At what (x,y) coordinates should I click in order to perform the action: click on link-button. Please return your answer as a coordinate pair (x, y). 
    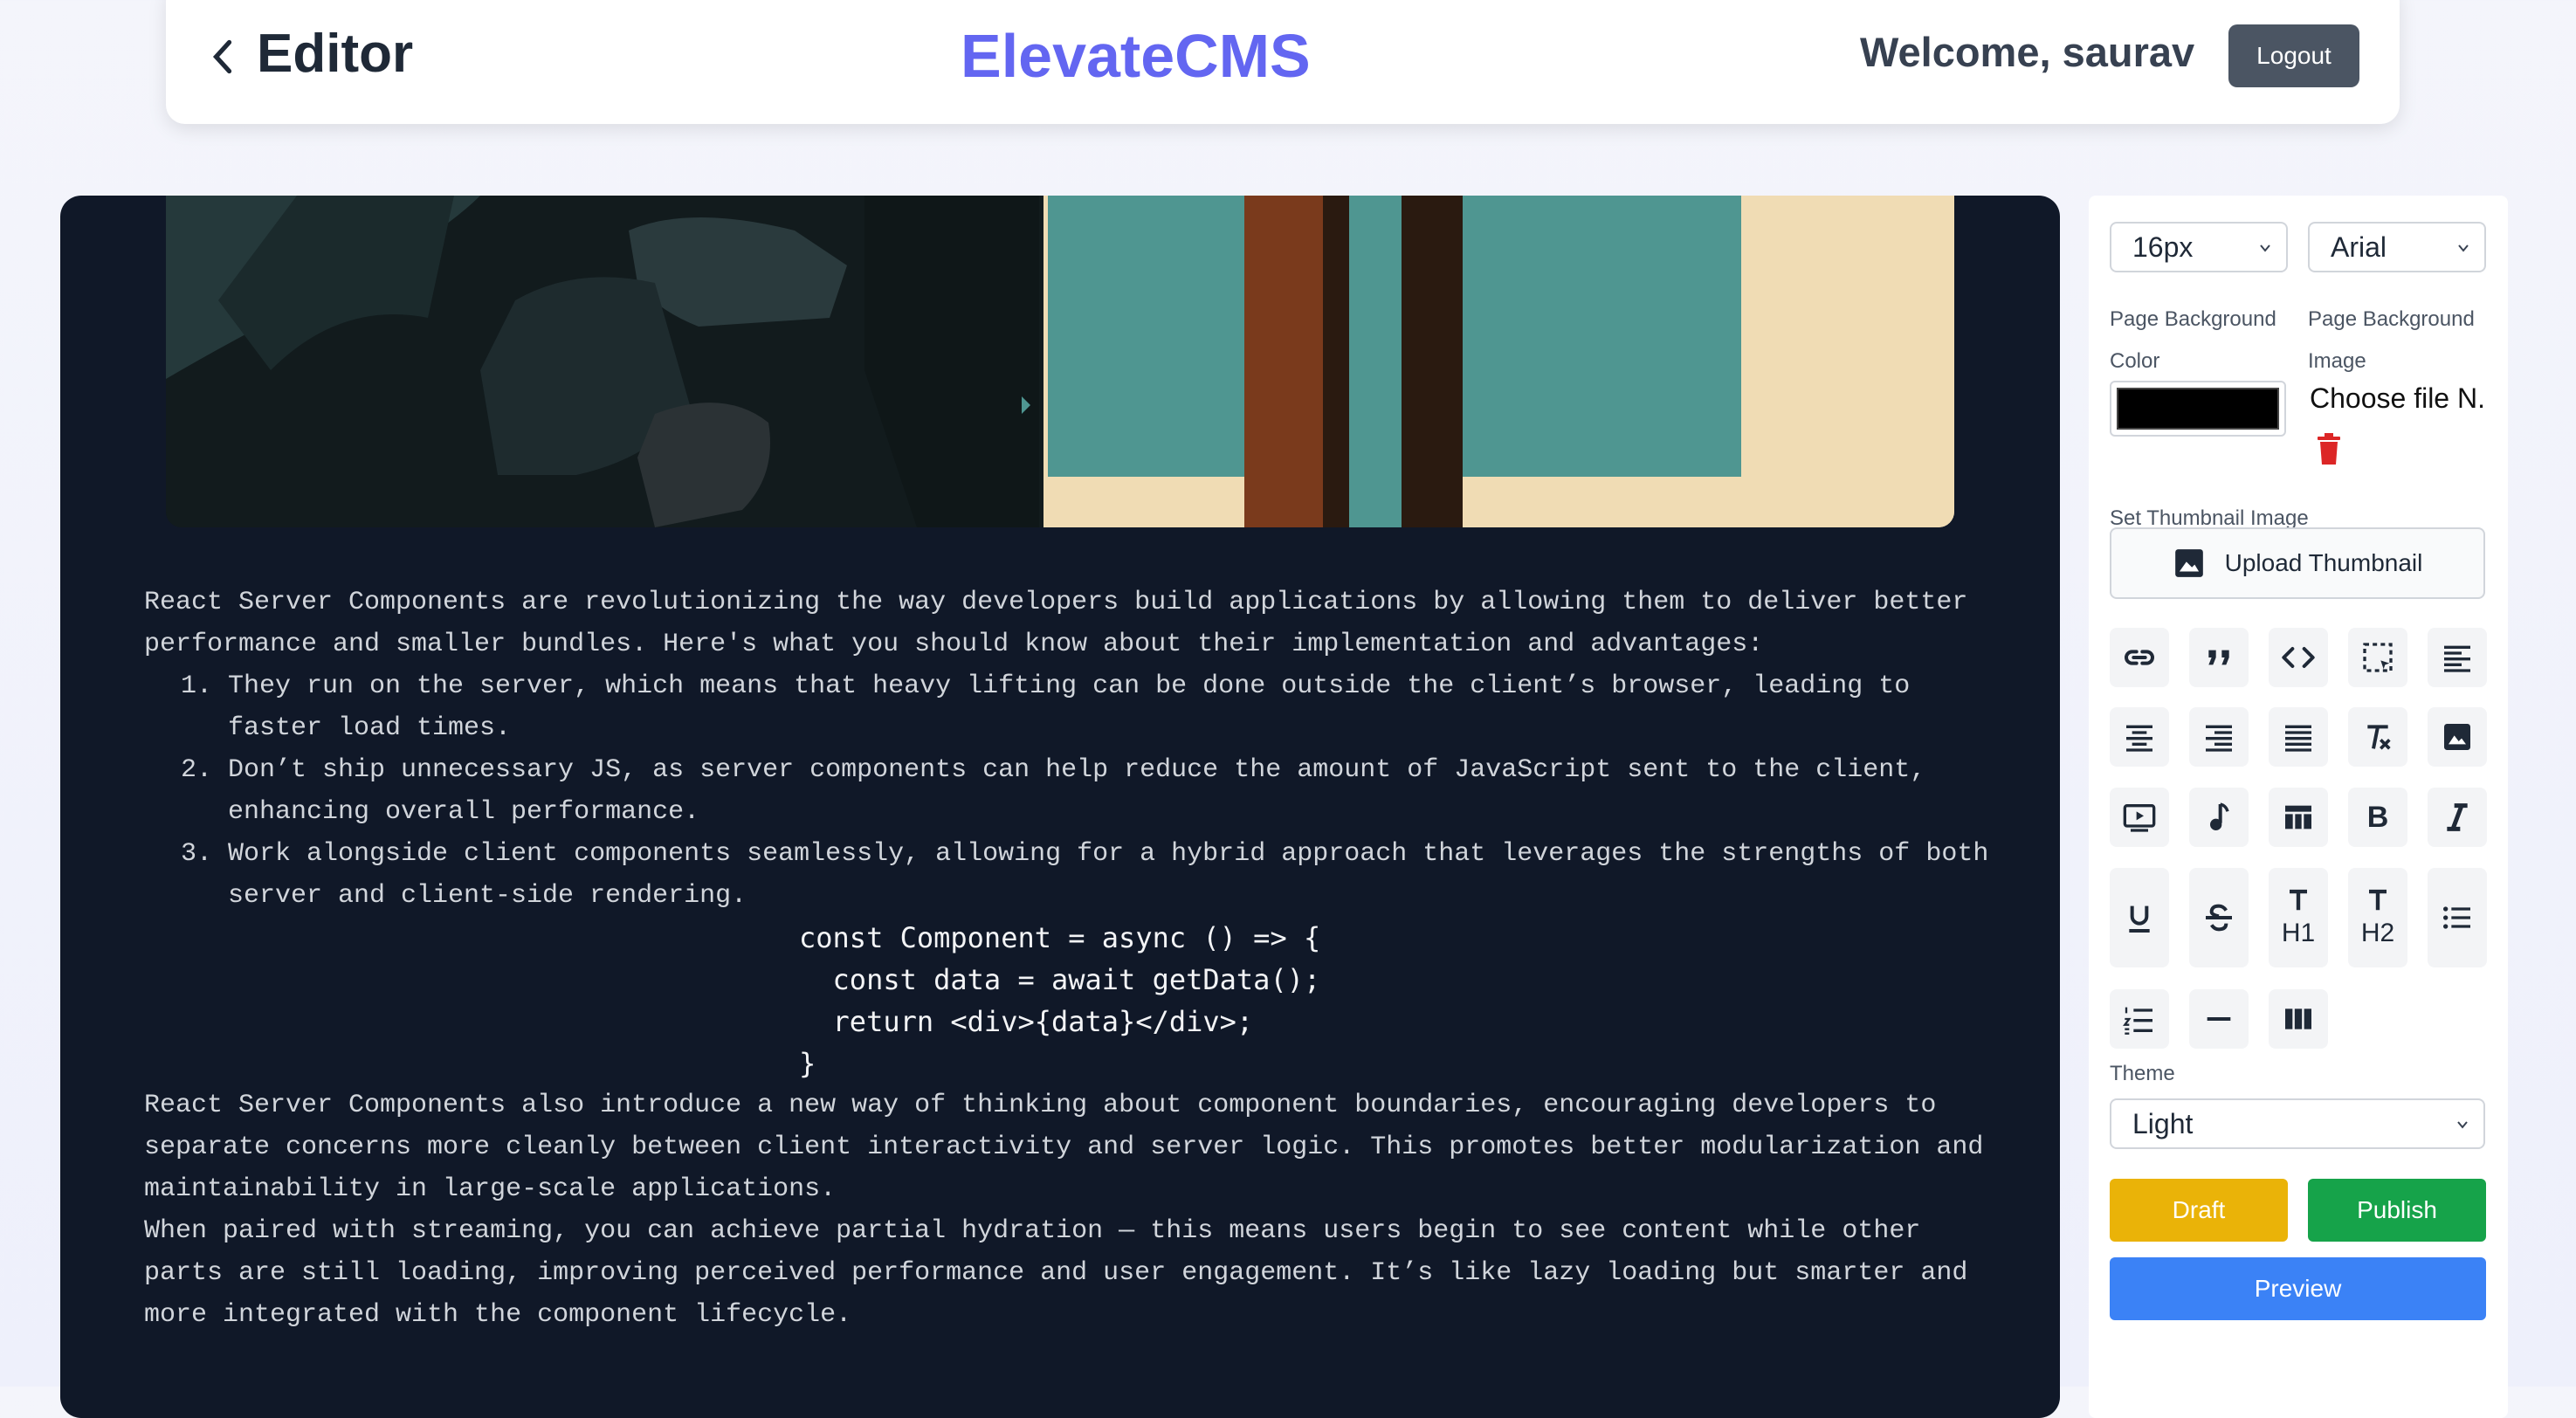
    Looking at the image, I should click on (2139, 657).